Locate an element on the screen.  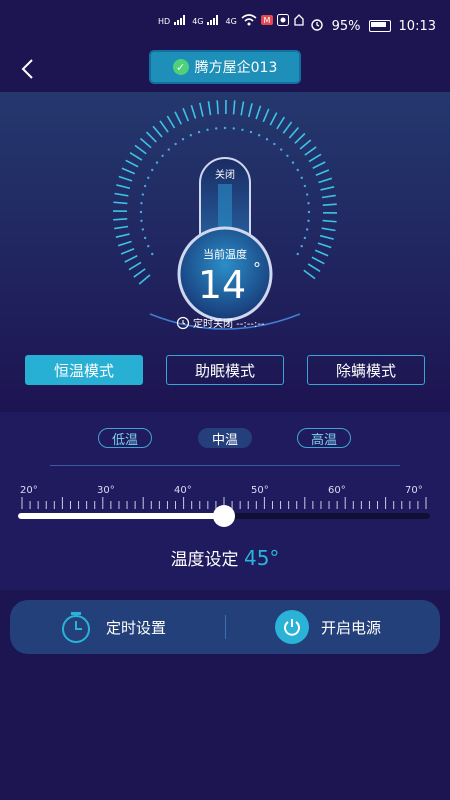
svg-text: M is located at coordinates (266, 20).